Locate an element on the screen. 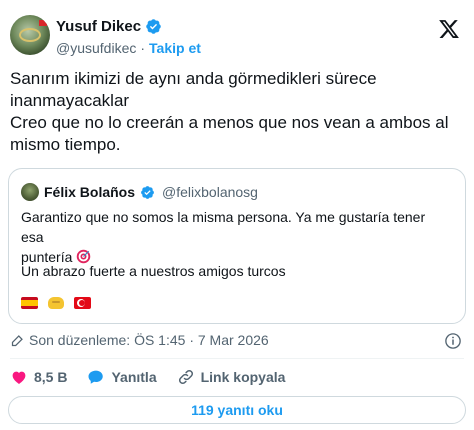 The height and width of the screenshot is (430, 474). like-button: 8,5 B is located at coordinates (38, 377).